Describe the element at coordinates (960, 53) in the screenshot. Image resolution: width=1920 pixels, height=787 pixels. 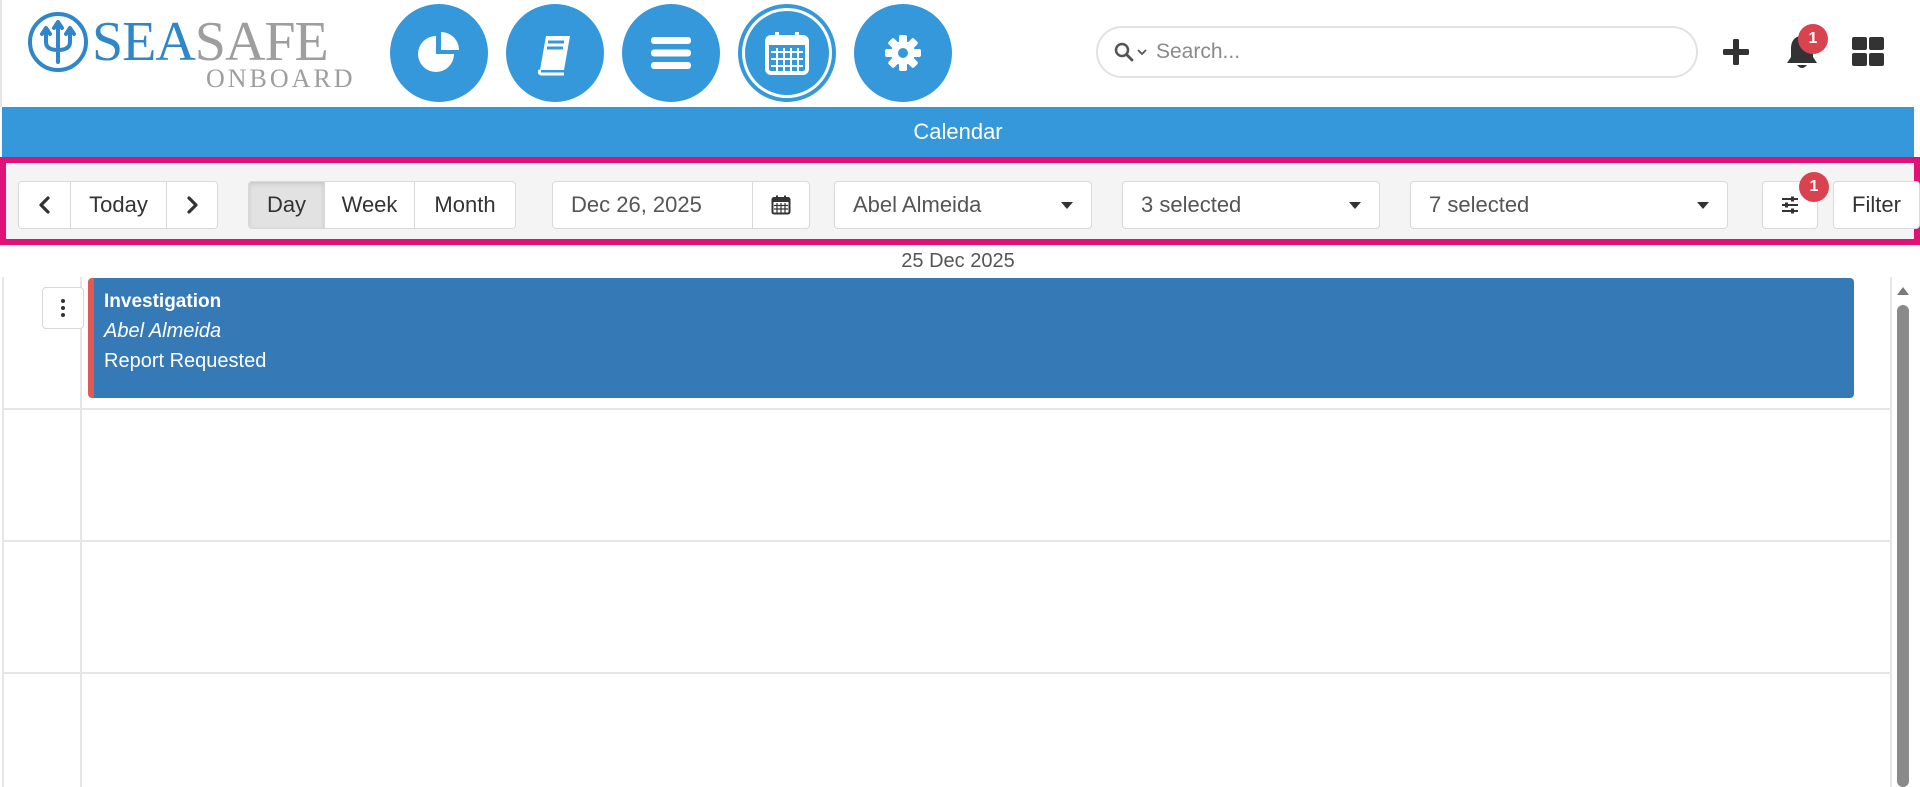
I see `app-header: SEASAFE ONBOARD Search... 1` at that location.